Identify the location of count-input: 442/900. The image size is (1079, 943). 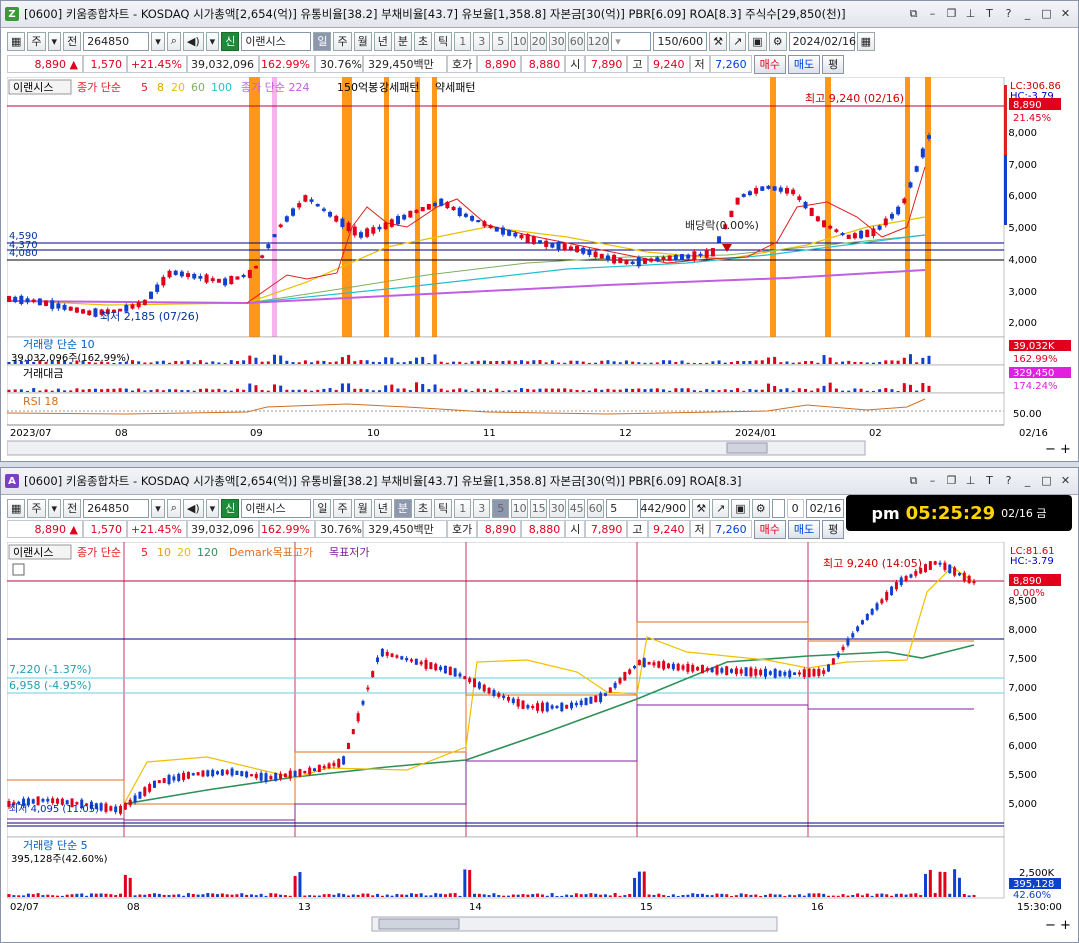
(665, 508).